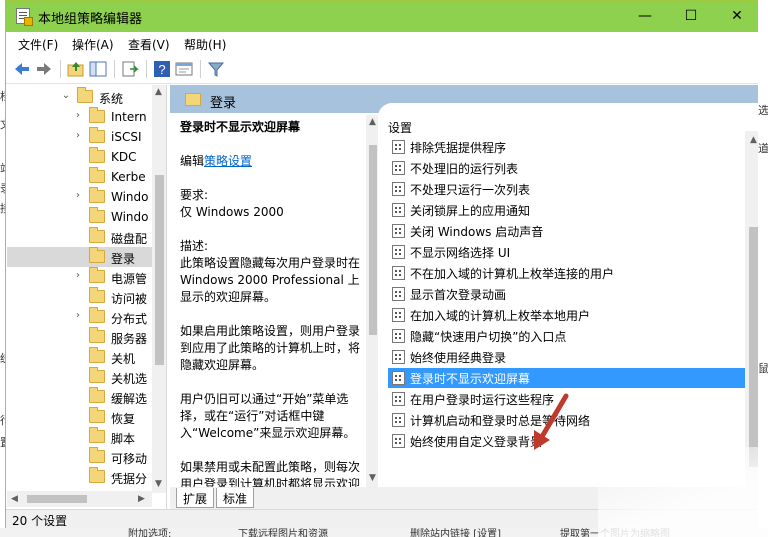 The width and height of the screenshot is (768, 537). Describe the element at coordinates (228, 161) in the screenshot. I see `edit-policy-link: 策略设置` at that location.